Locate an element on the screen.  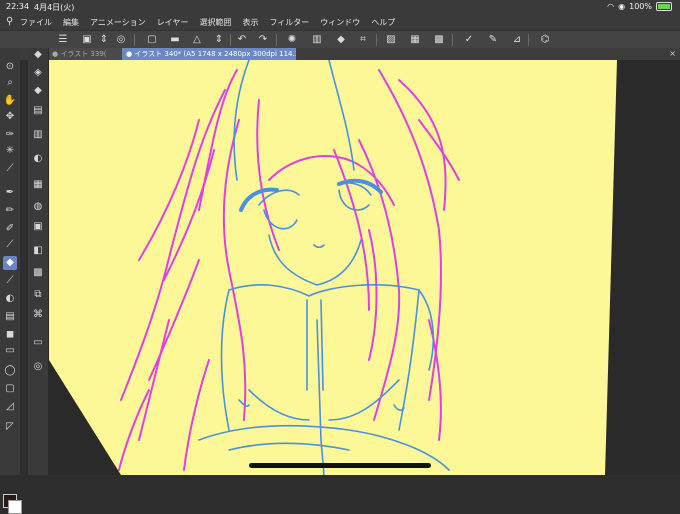
correction-icon: ◸ is located at coordinates (10, 427).